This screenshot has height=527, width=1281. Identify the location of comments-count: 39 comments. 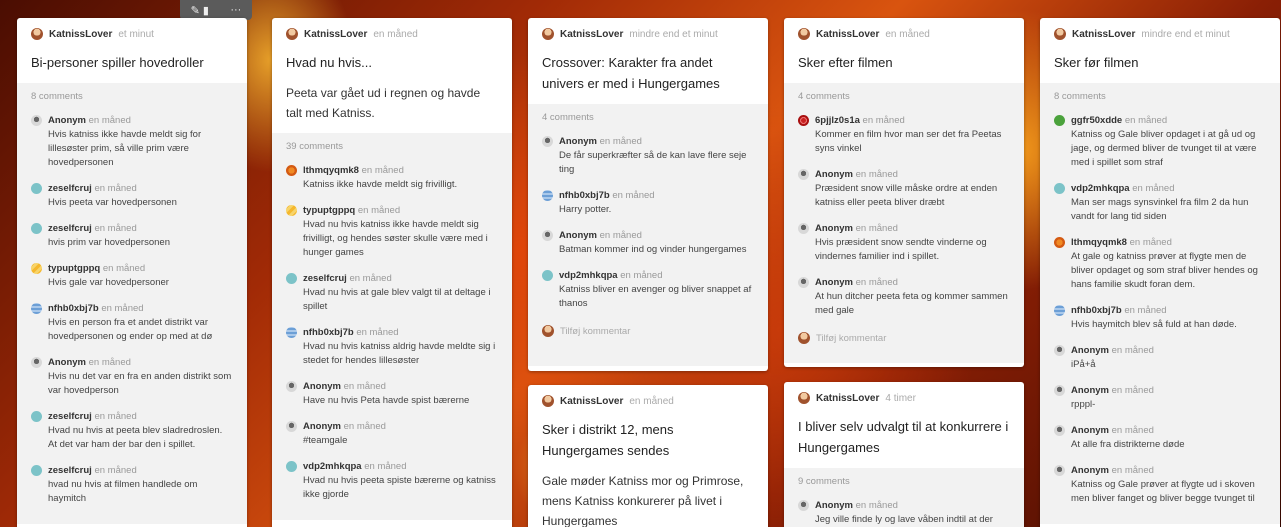
(392, 146).